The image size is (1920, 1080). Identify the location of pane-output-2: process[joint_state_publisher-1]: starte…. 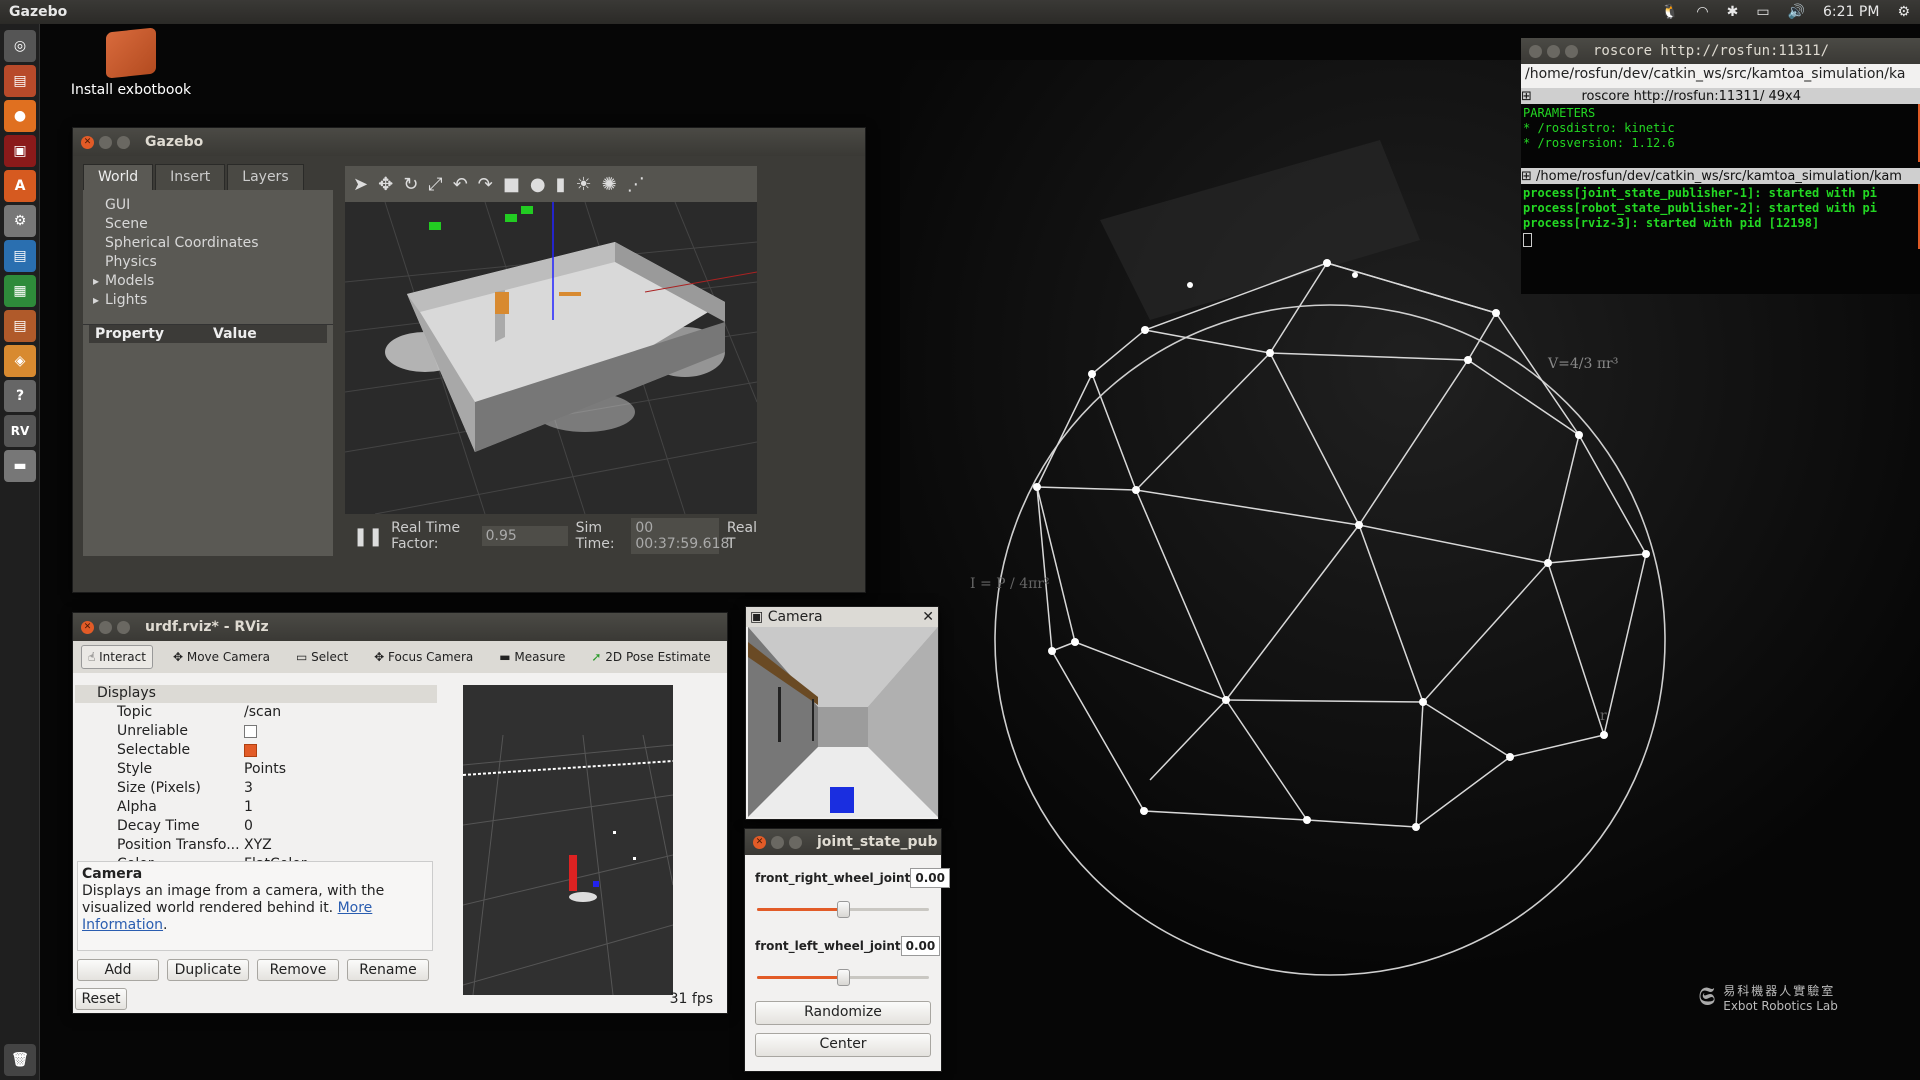
(1720, 216).